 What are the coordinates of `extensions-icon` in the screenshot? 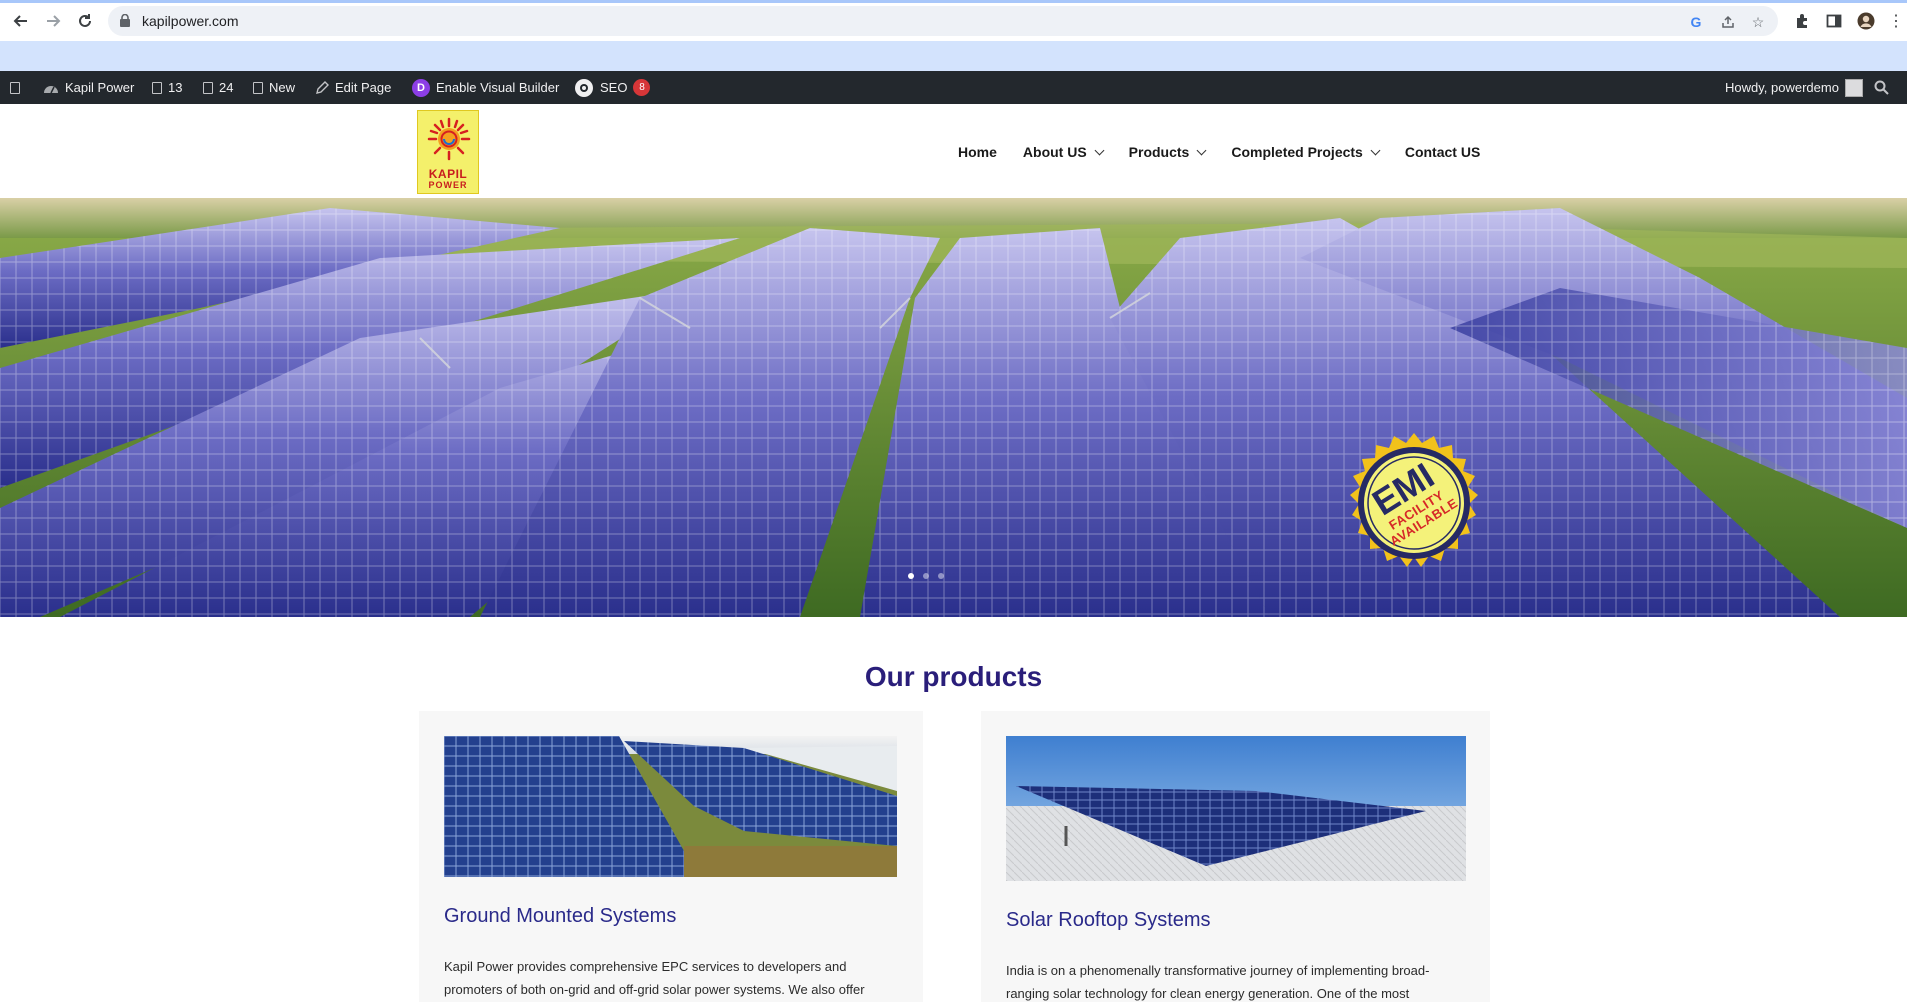 It's located at (1802, 21).